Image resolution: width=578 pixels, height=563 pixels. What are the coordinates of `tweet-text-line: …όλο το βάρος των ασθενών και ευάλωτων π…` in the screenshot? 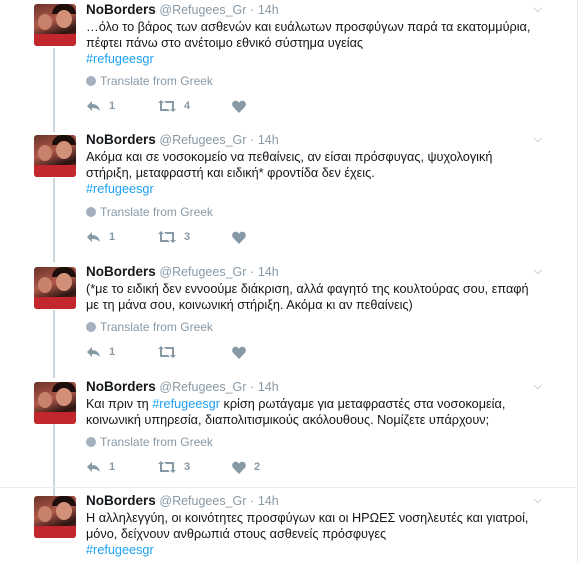 It's located at (308, 27).